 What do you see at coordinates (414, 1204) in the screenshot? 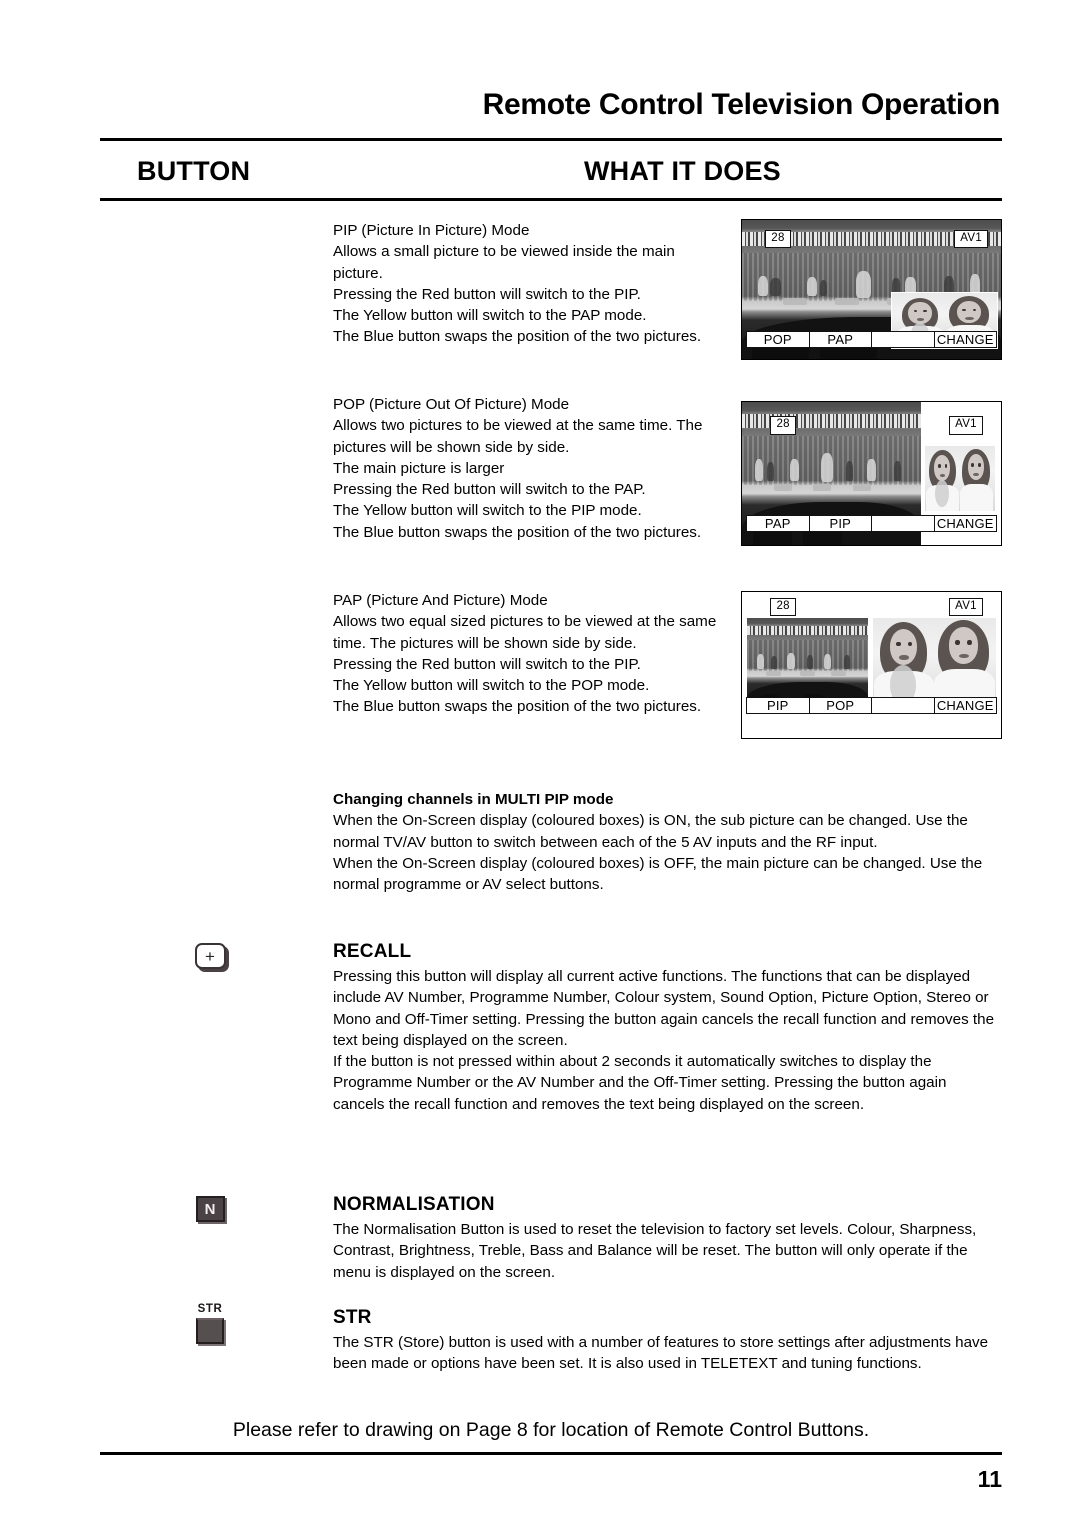
I see `normalisation-heading: NORMALISATION` at bounding box center [414, 1204].